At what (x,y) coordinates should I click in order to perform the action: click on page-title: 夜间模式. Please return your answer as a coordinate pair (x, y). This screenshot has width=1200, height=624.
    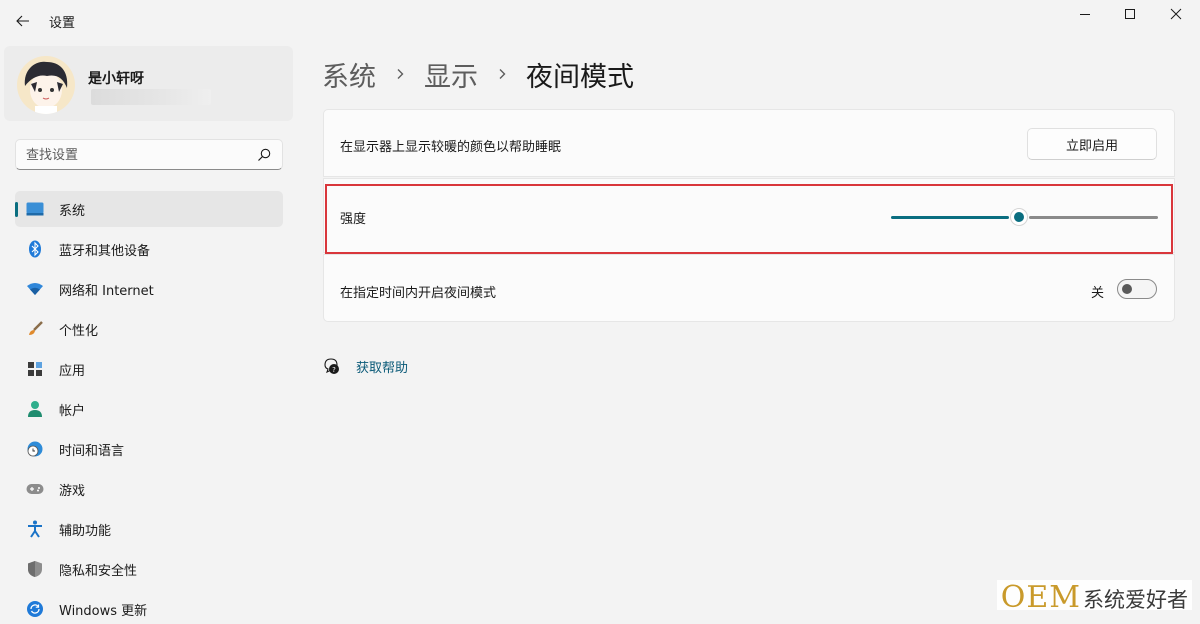
    Looking at the image, I should click on (580, 77).